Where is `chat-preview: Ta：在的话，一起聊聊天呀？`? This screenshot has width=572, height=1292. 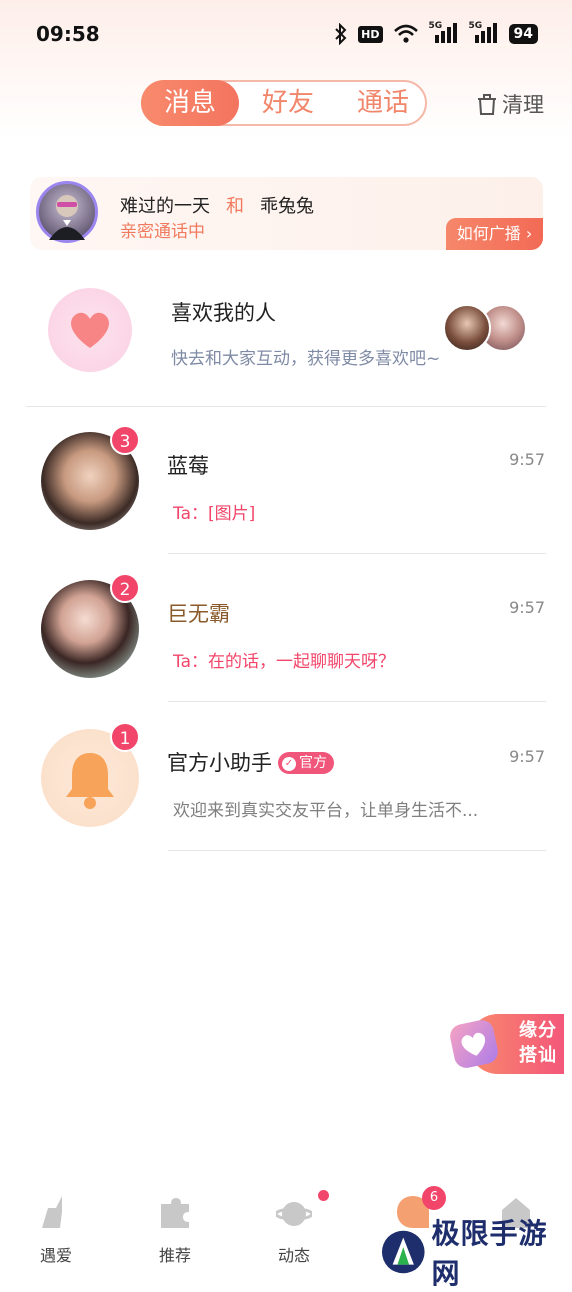 chat-preview: Ta：在的话，一起聊聊天呀？ is located at coordinates (284, 662).